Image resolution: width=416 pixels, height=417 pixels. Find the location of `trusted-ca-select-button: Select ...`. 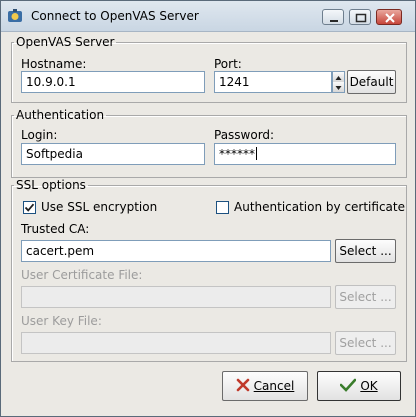

trusted-ca-select-button: Select ... is located at coordinates (365, 251).